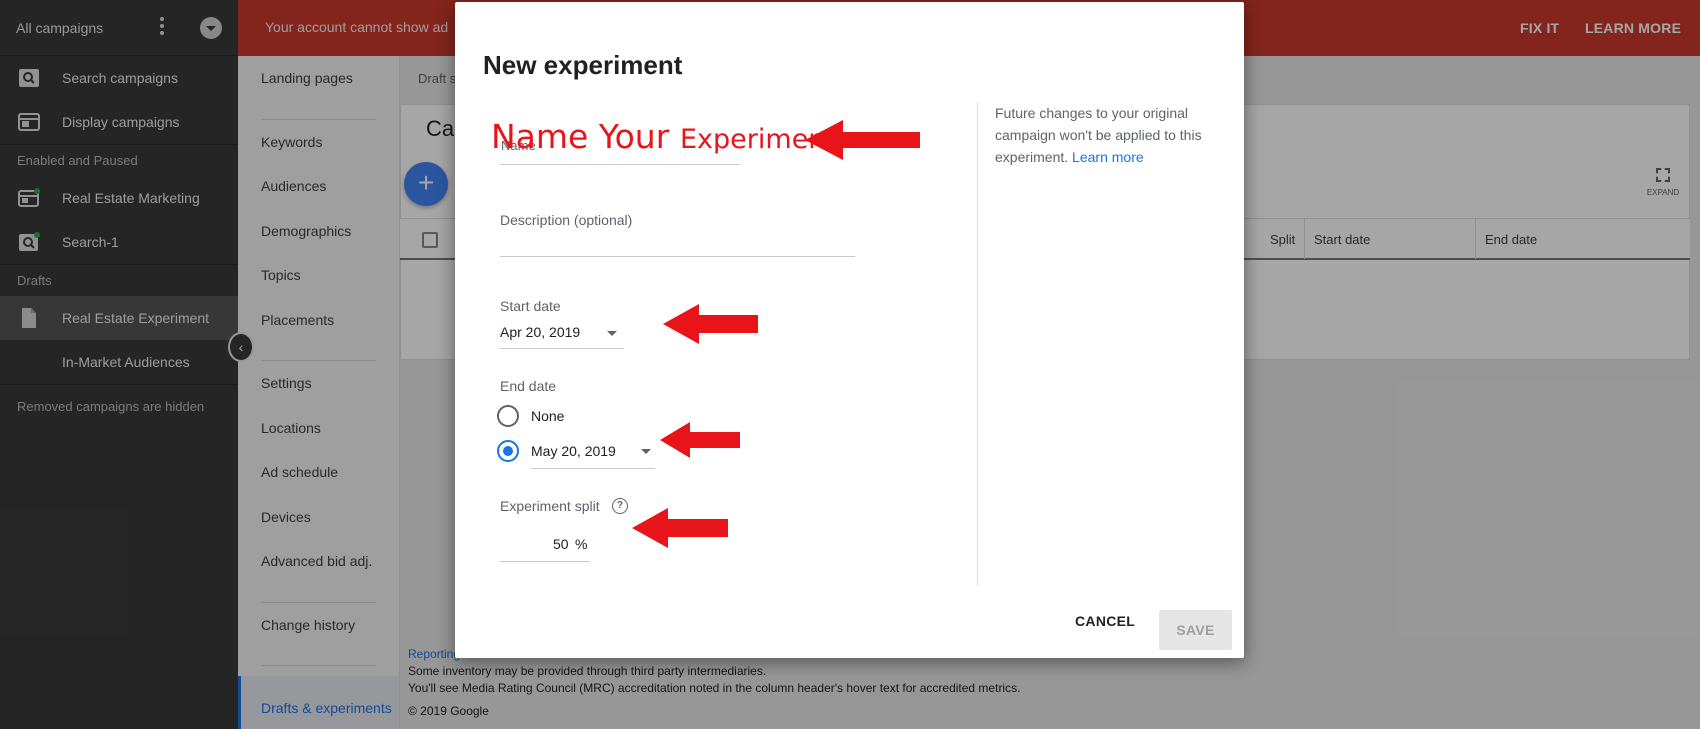  Describe the element at coordinates (677, 256) in the screenshot. I see `description-field` at that location.